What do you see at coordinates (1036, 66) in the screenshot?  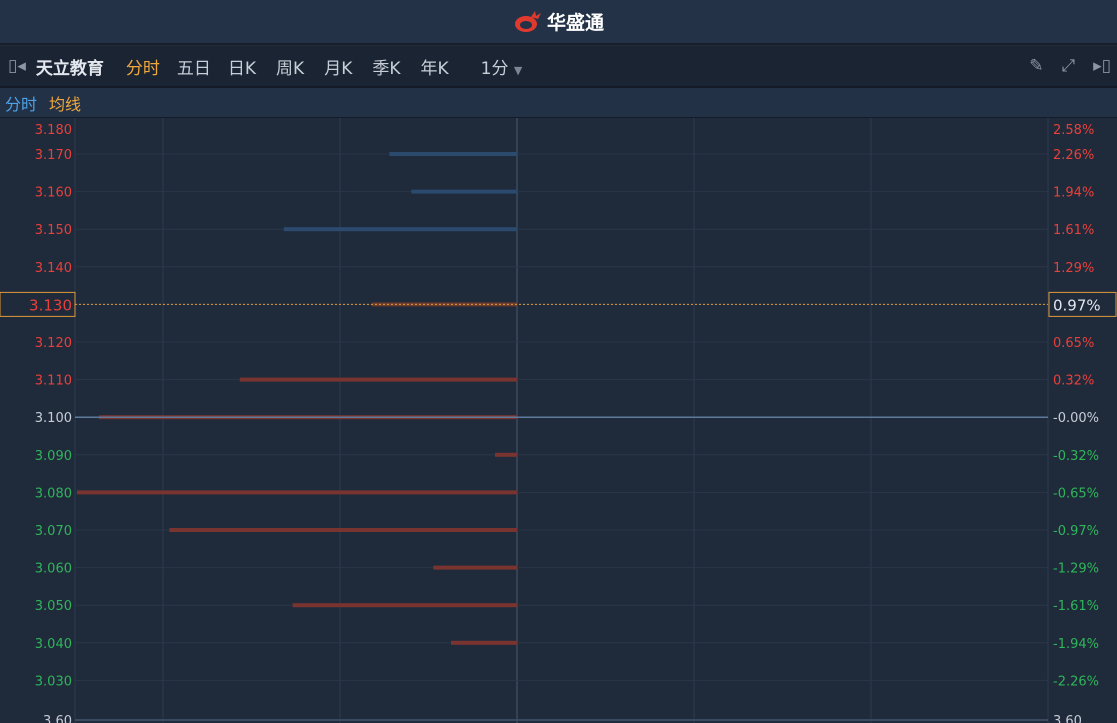 I see `pencil-icon: ✎` at bounding box center [1036, 66].